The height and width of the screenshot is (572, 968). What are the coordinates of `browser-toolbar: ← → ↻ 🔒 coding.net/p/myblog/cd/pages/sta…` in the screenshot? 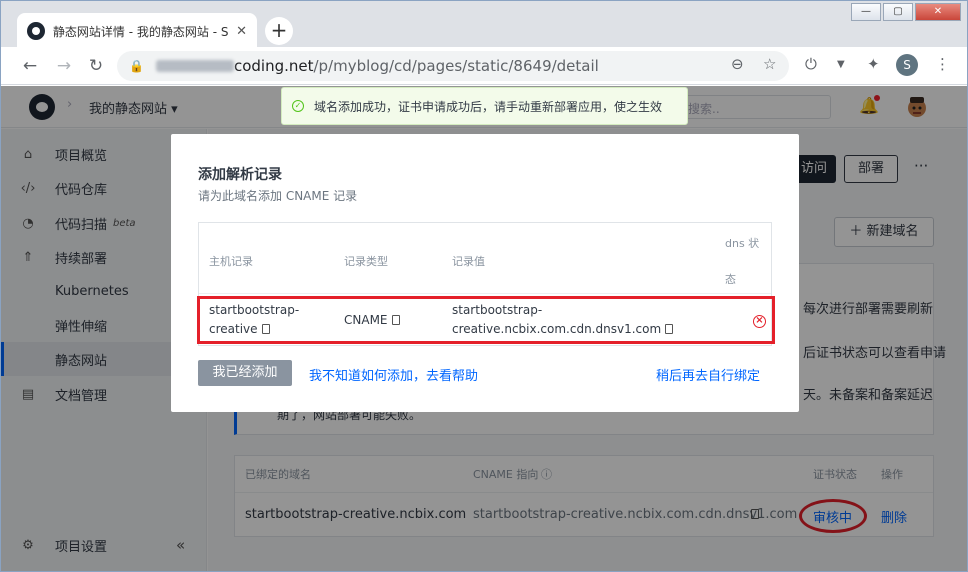 It's located at (484, 66).